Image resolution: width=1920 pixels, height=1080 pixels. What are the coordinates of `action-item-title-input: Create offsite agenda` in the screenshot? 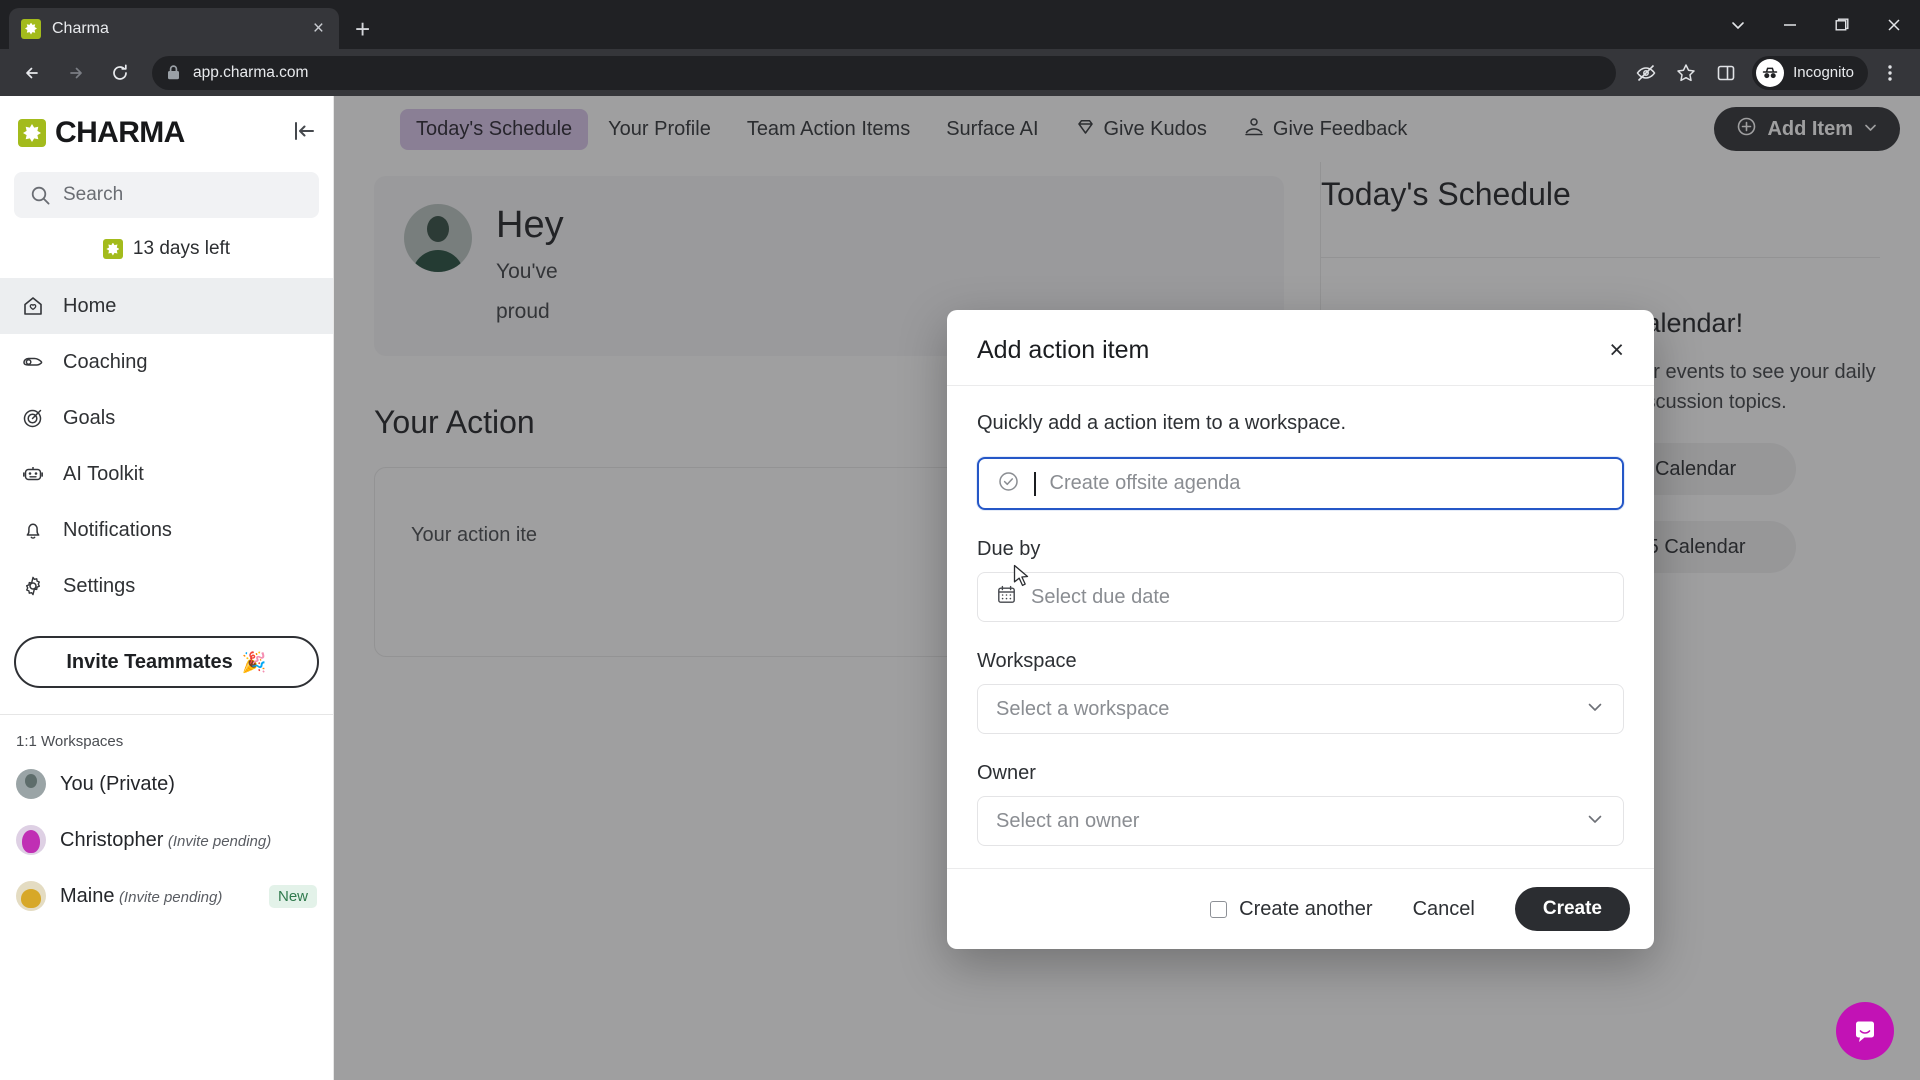 It's located at (1300, 483).